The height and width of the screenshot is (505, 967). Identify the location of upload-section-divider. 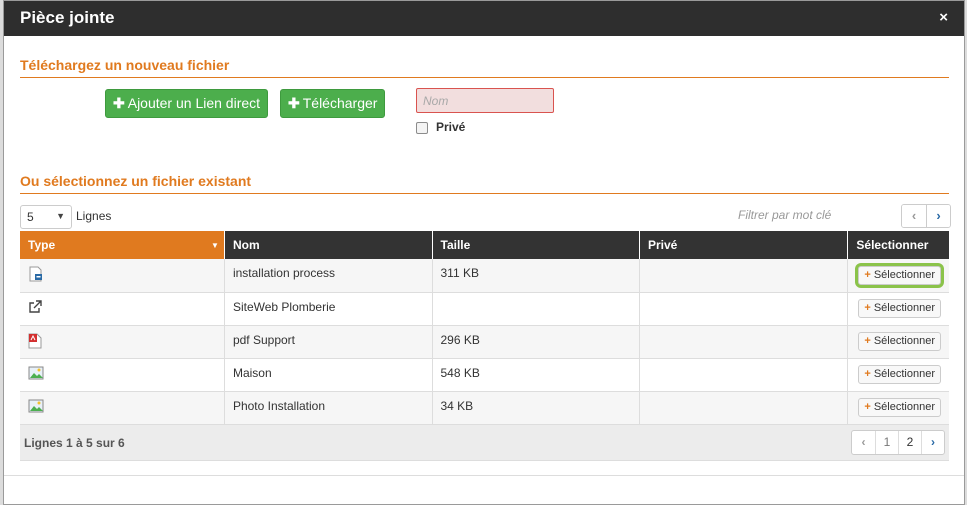
(484, 77).